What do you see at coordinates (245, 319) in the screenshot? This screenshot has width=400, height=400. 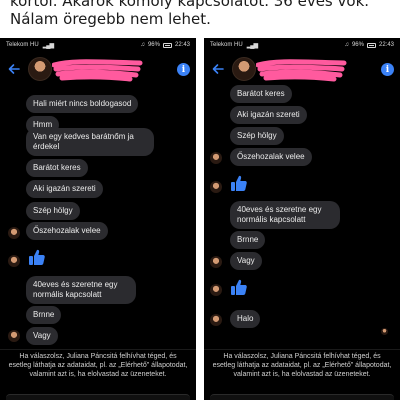 I see `message-bubble: Halo` at bounding box center [245, 319].